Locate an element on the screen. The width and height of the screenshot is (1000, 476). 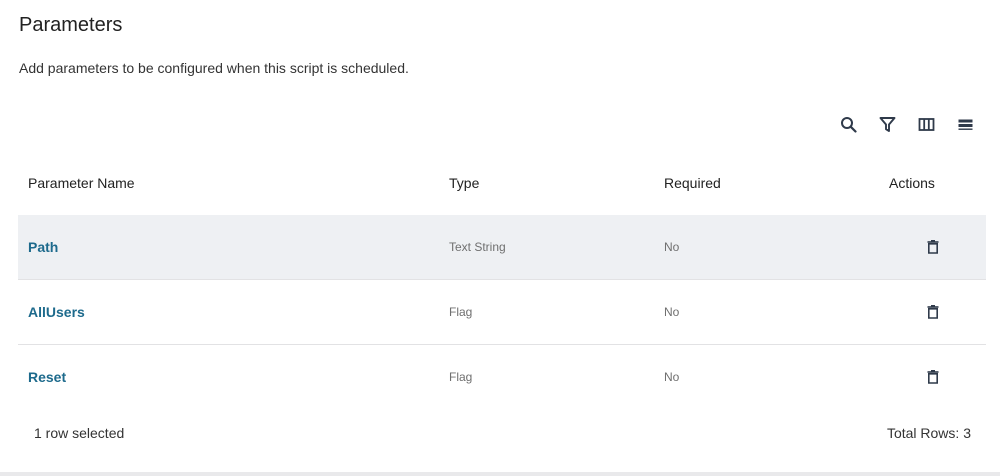
table-row: AllUsers Flag No is located at coordinates (502, 312).